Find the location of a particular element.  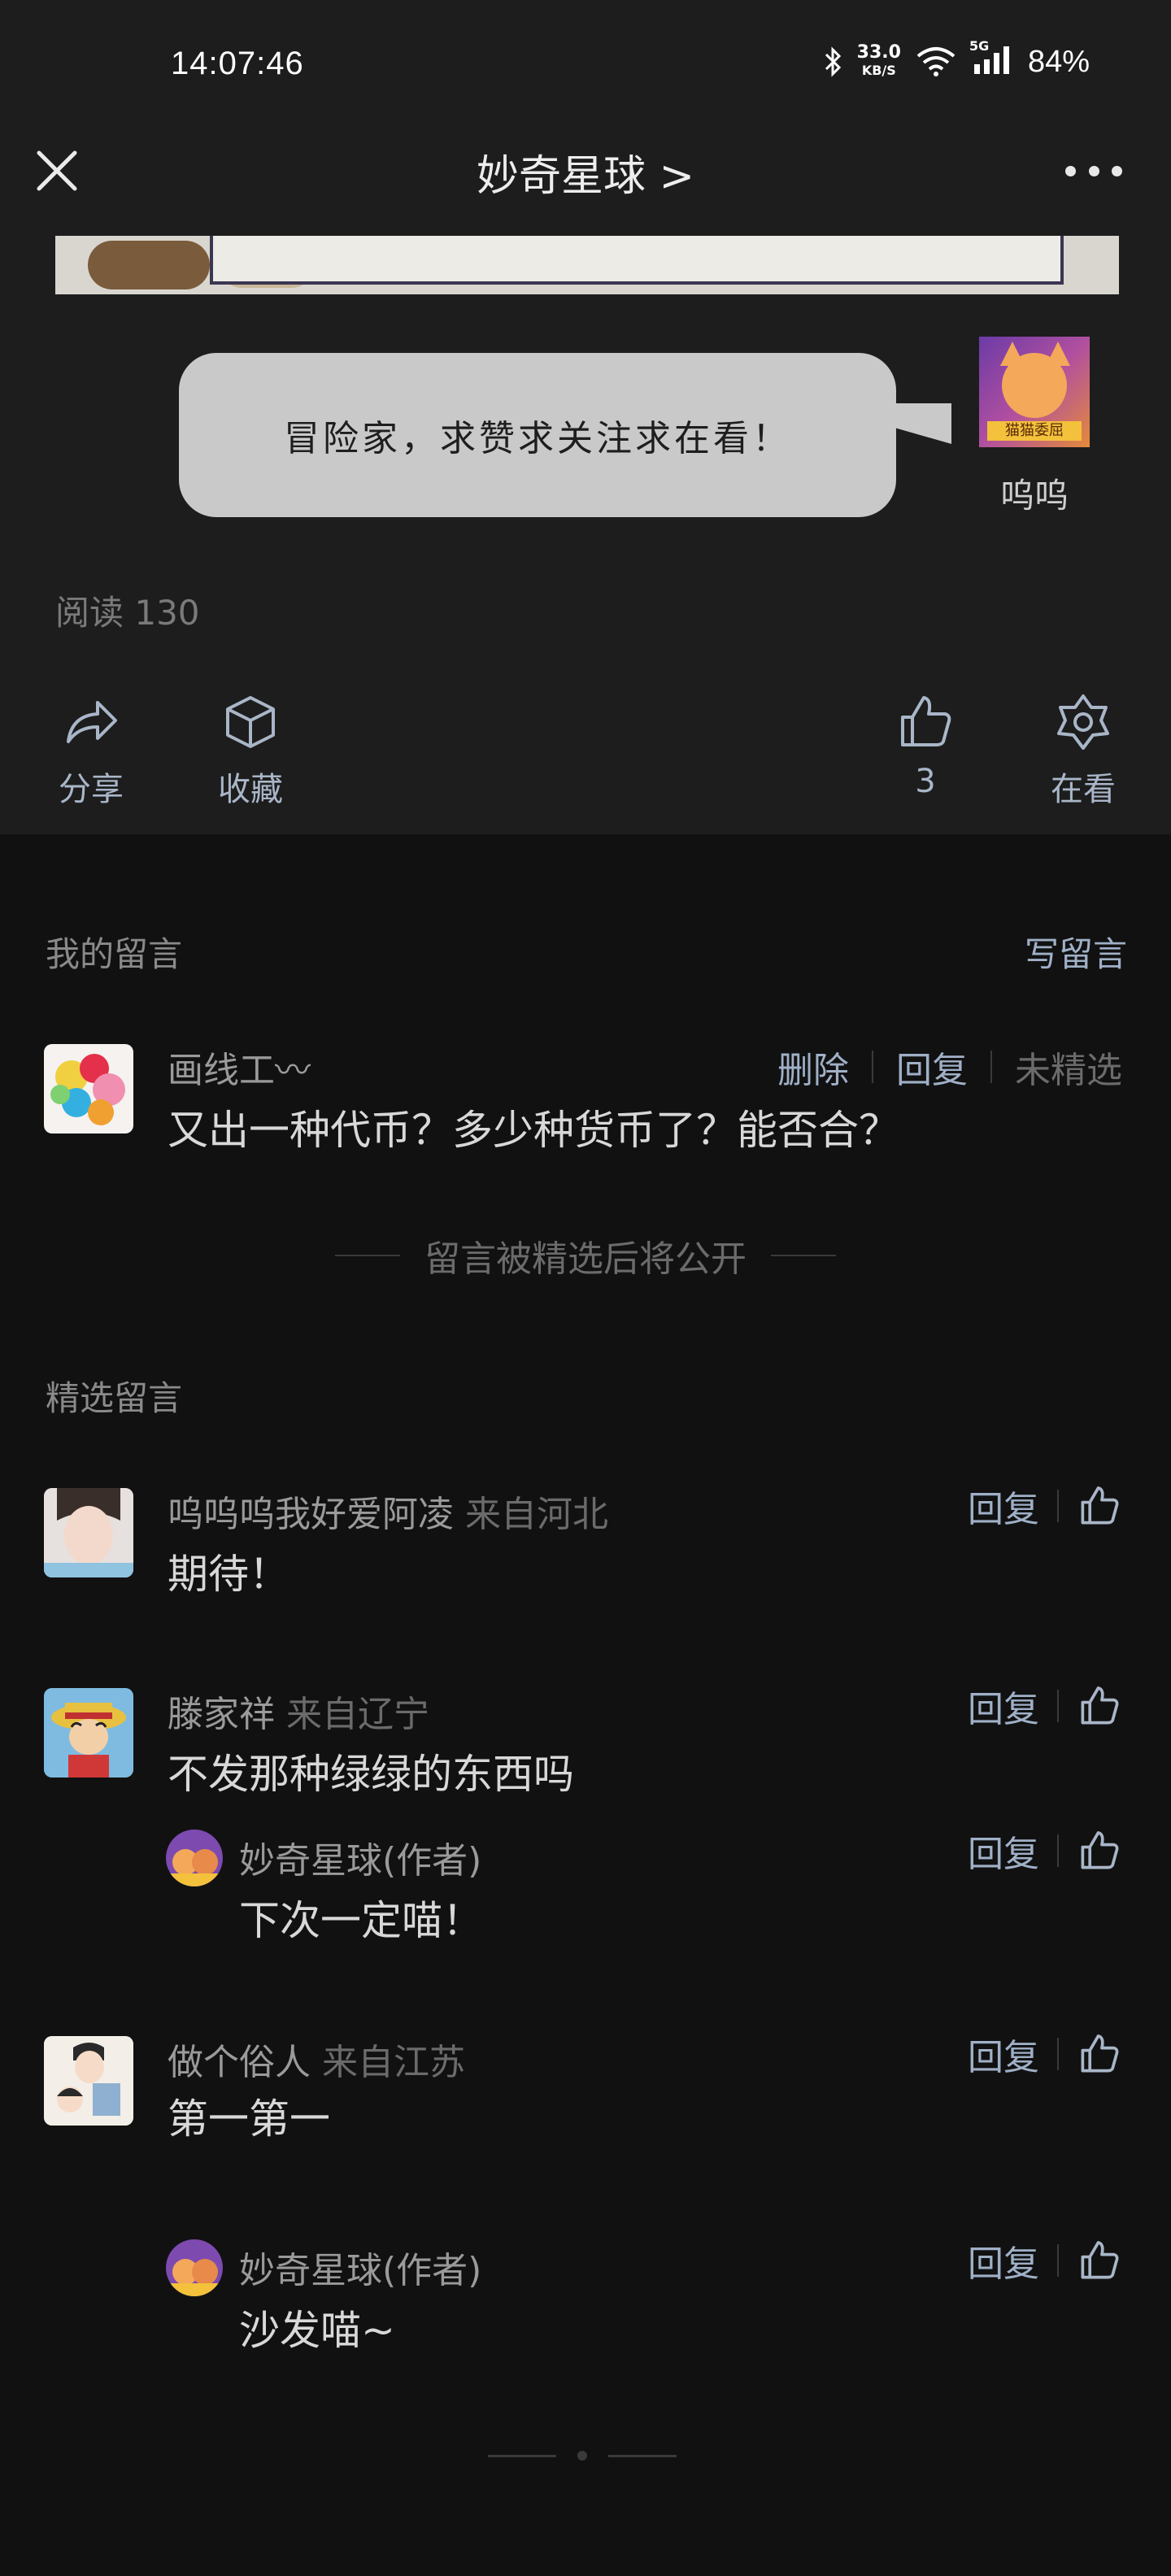

my-comment-actions: 删除 回复 未精选 is located at coordinates (950, 1067).